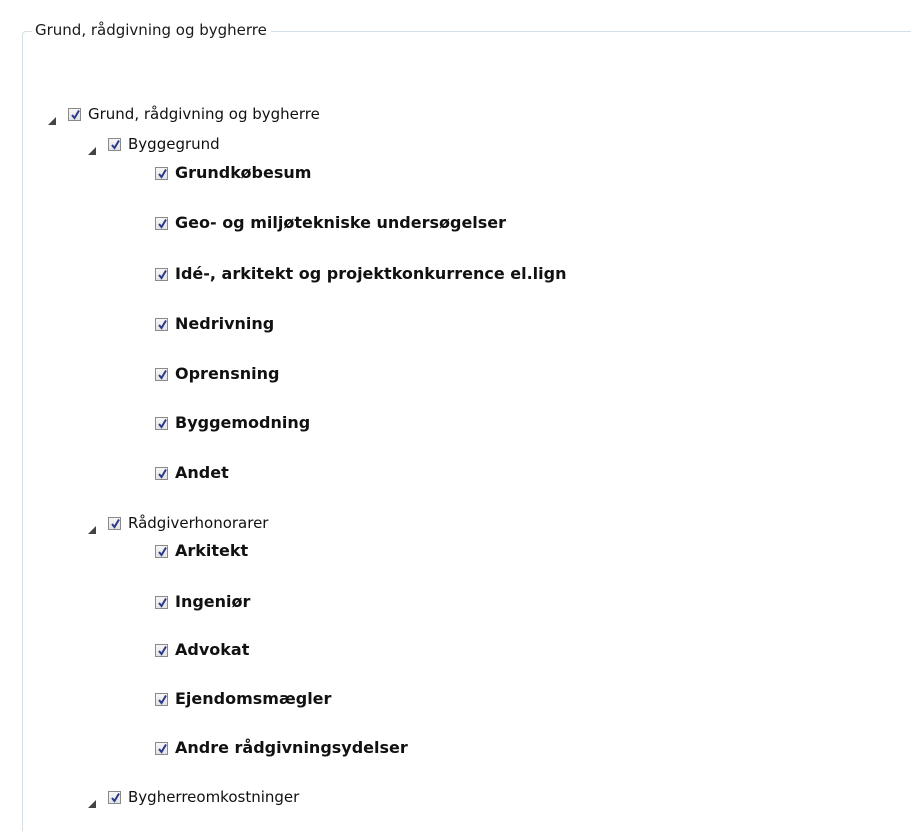 The image size is (911, 831). Describe the element at coordinates (198, 523) in the screenshot. I see `tree-node-label: Rådgiverhonorarer` at that location.